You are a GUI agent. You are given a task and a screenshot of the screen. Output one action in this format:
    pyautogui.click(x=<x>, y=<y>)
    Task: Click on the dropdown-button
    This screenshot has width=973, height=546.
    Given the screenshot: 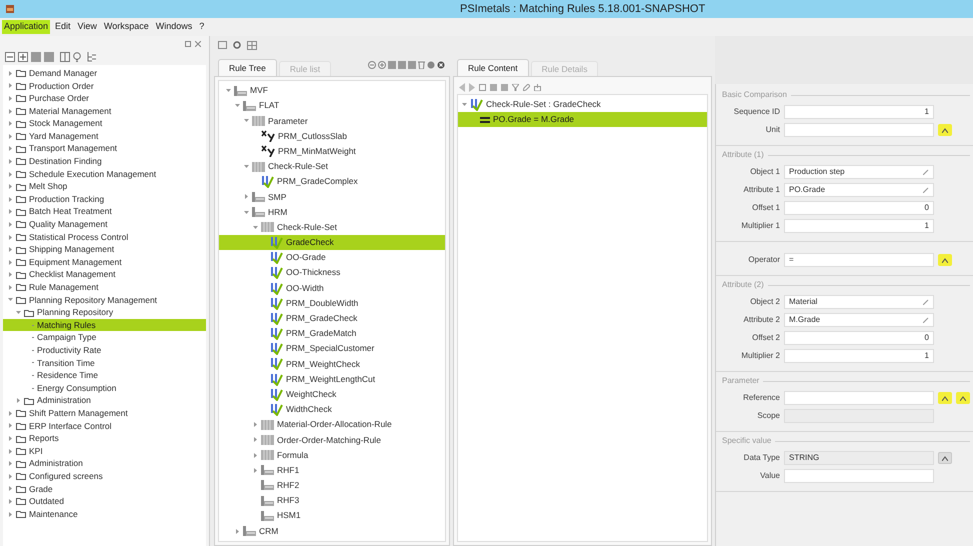 What is the action you would take?
    pyautogui.click(x=945, y=130)
    